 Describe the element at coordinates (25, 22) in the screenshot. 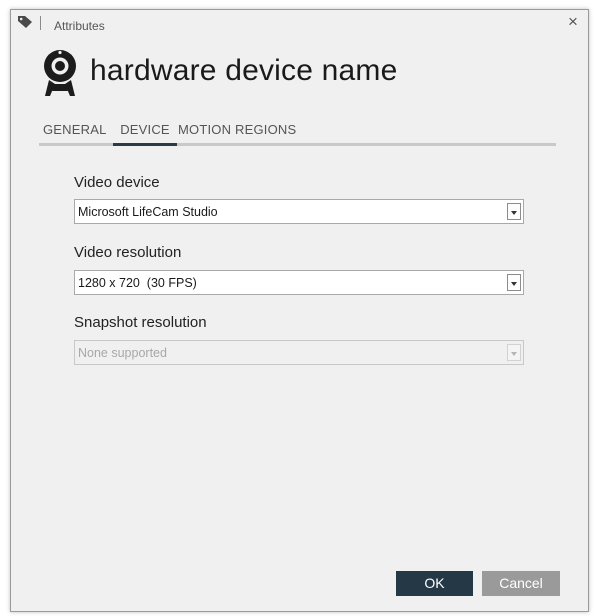

I see `tag-icon` at that location.